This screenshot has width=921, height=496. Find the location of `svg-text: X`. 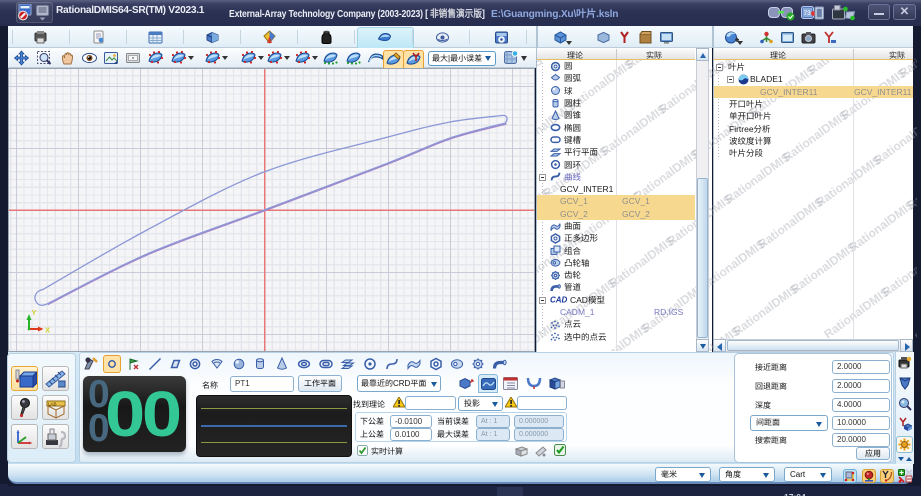

svg-text: X is located at coordinates (47, 330).